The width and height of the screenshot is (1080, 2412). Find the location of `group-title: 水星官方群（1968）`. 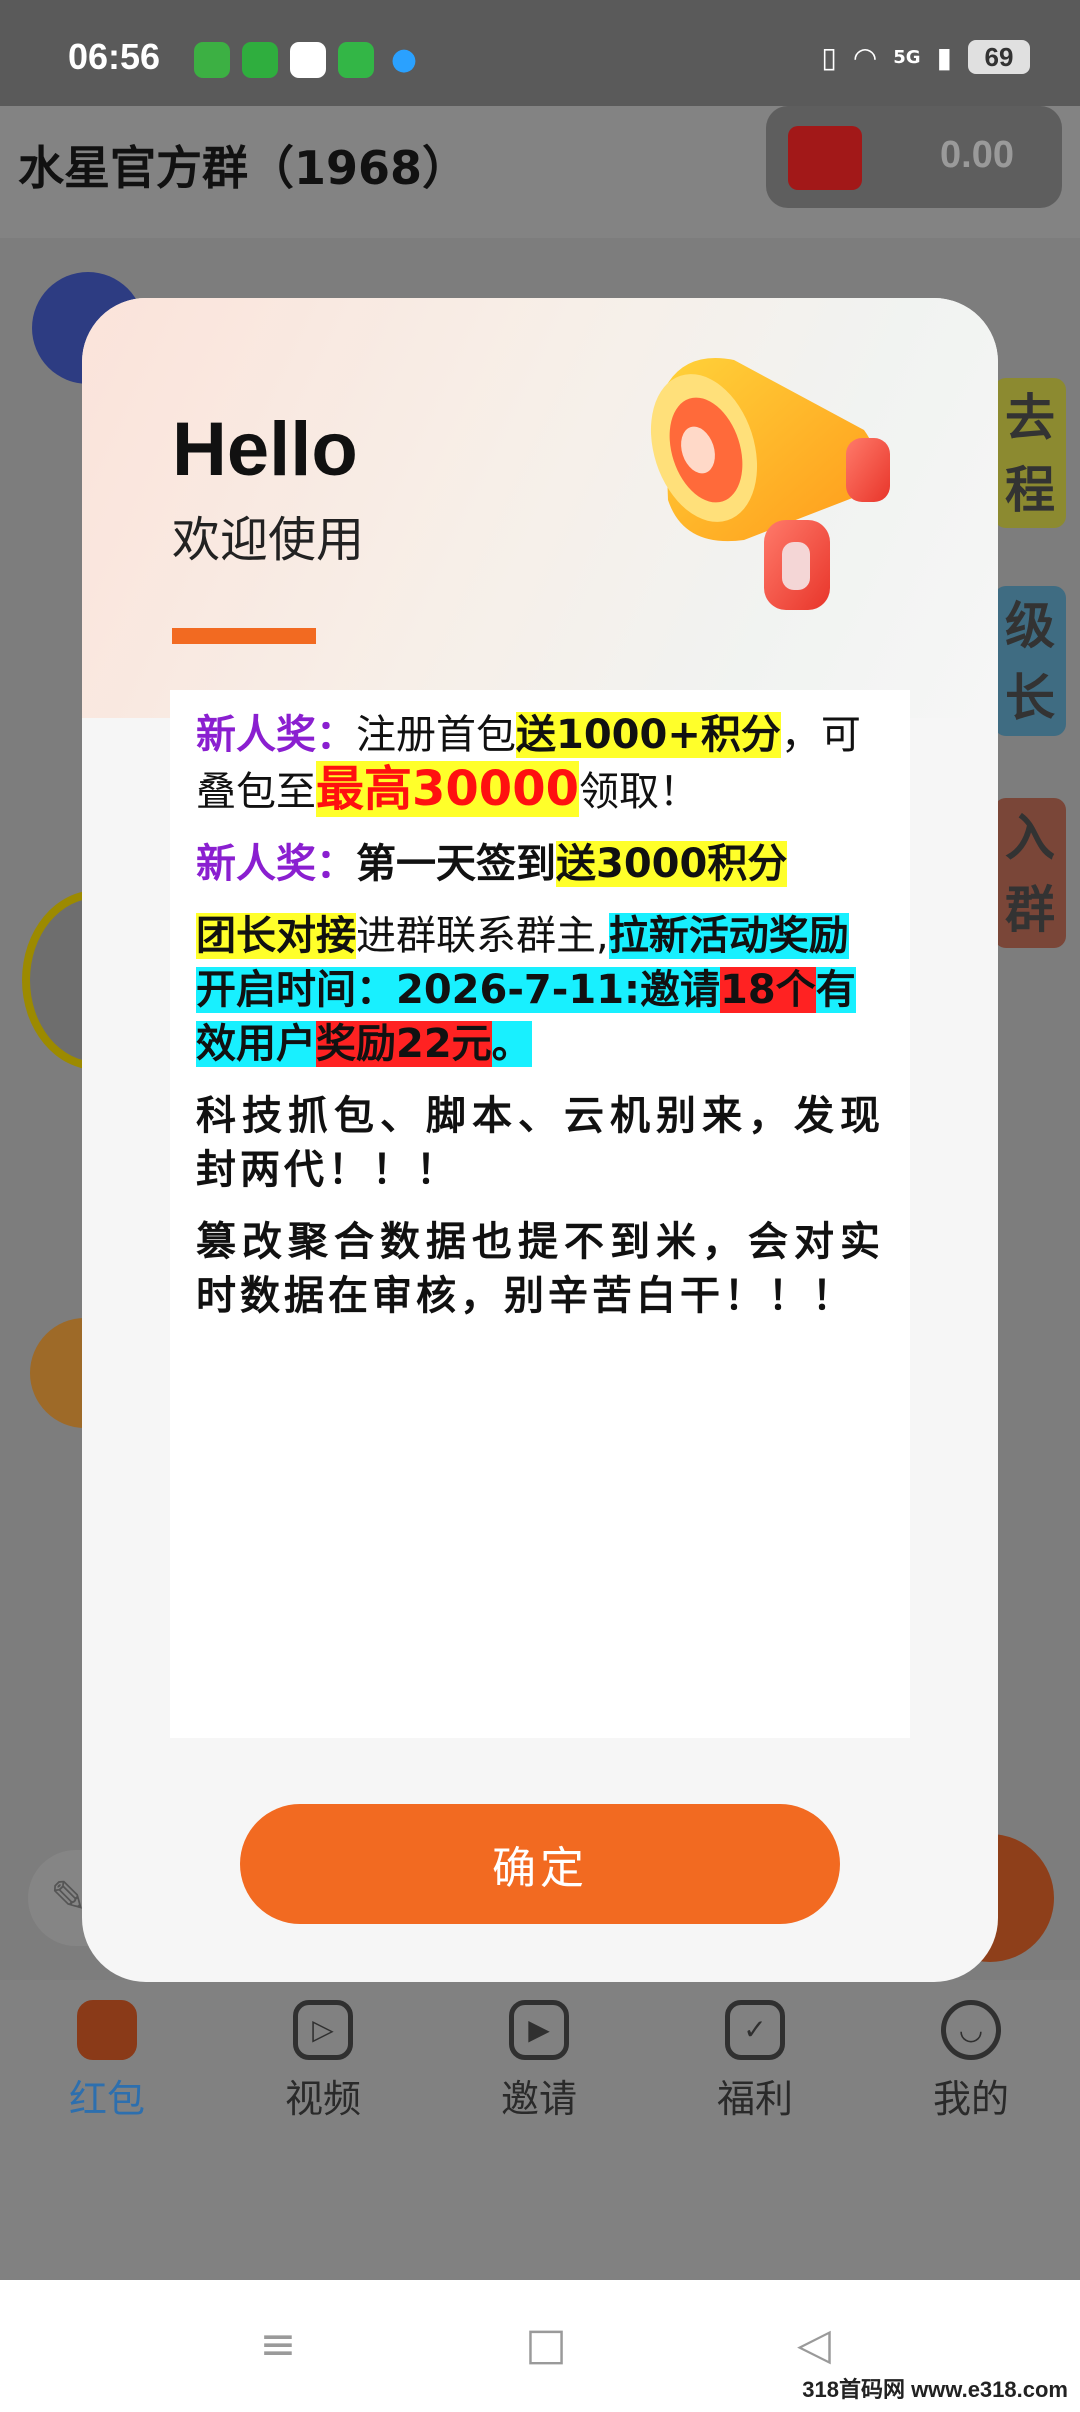

group-title: 水星官方群（1968） is located at coordinates (243, 168).